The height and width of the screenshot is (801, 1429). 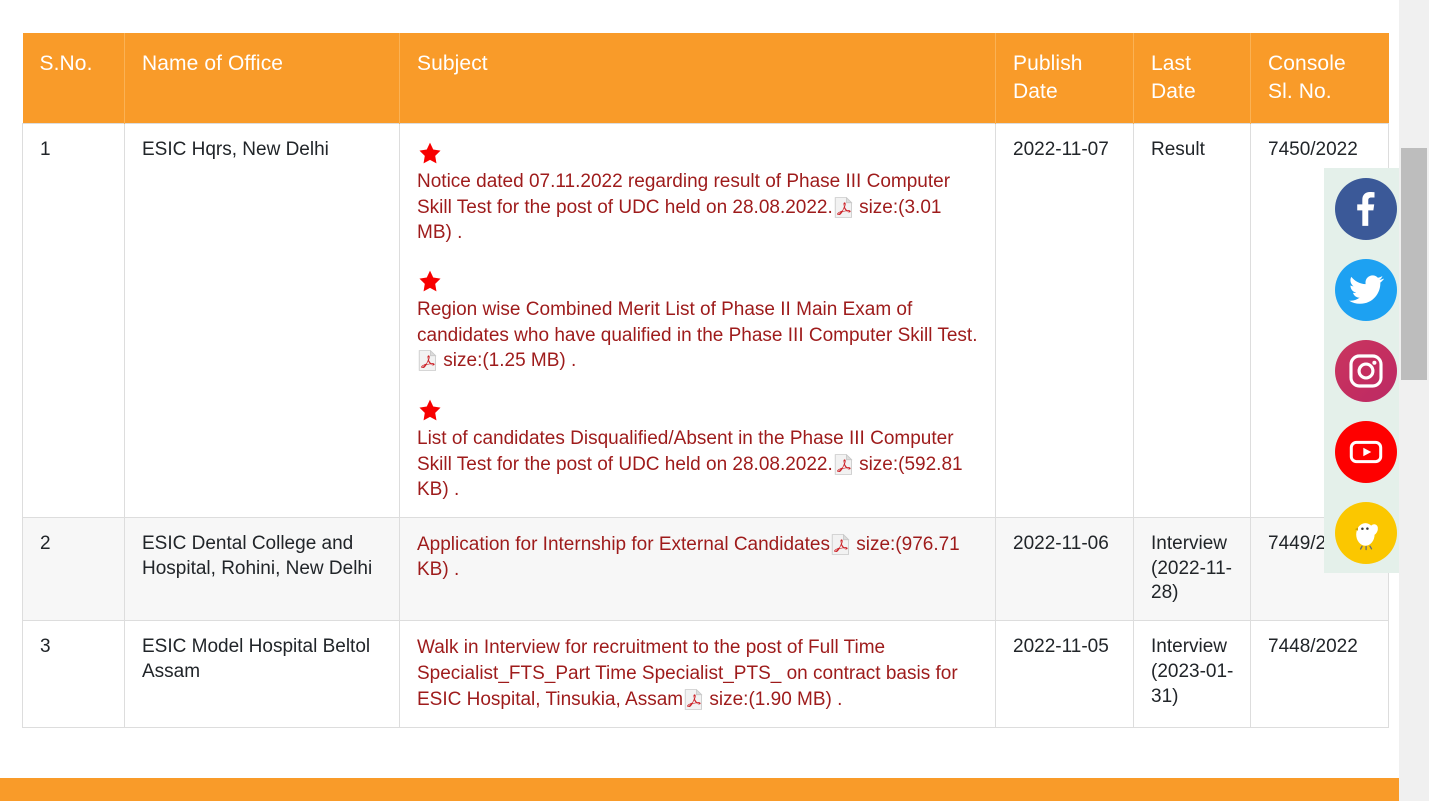 I want to click on social-link-youtube, so click(x=1366, y=451).